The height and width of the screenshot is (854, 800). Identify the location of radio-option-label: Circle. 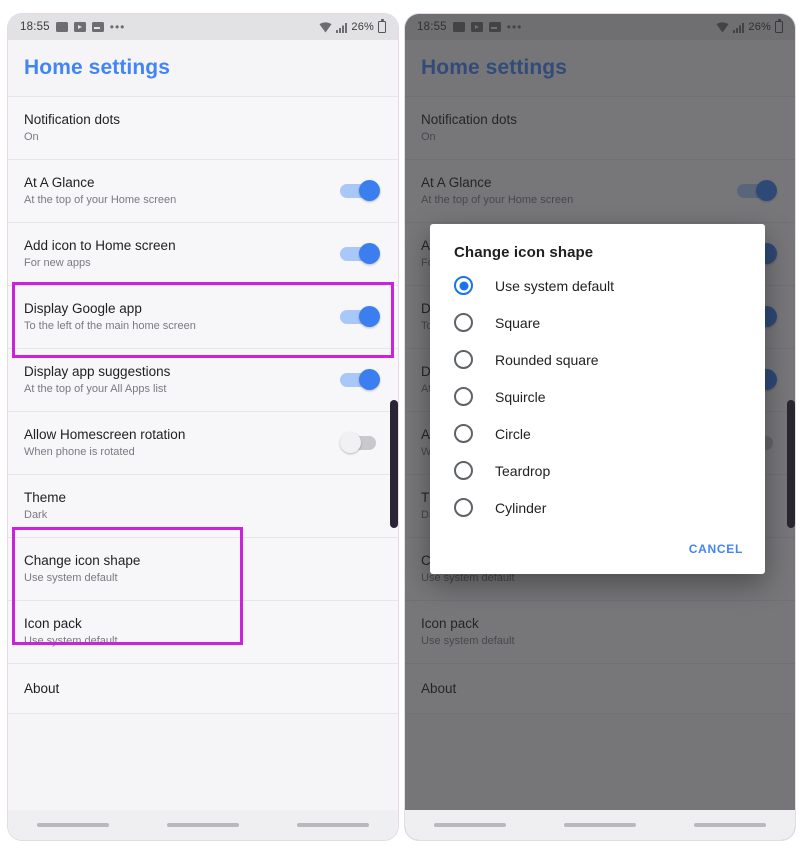
(513, 433).